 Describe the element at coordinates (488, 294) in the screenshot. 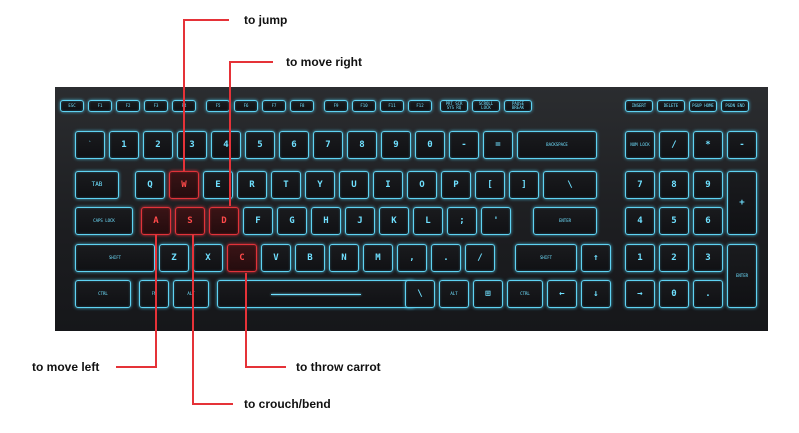

I see `key-win: ⊞` at that location.